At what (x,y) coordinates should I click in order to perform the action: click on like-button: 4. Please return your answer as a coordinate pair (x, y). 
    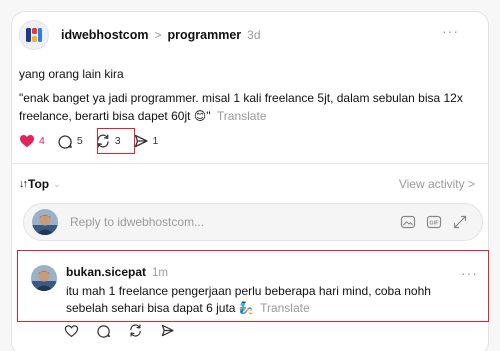
    Looking at the image, I should click on (32, 141).